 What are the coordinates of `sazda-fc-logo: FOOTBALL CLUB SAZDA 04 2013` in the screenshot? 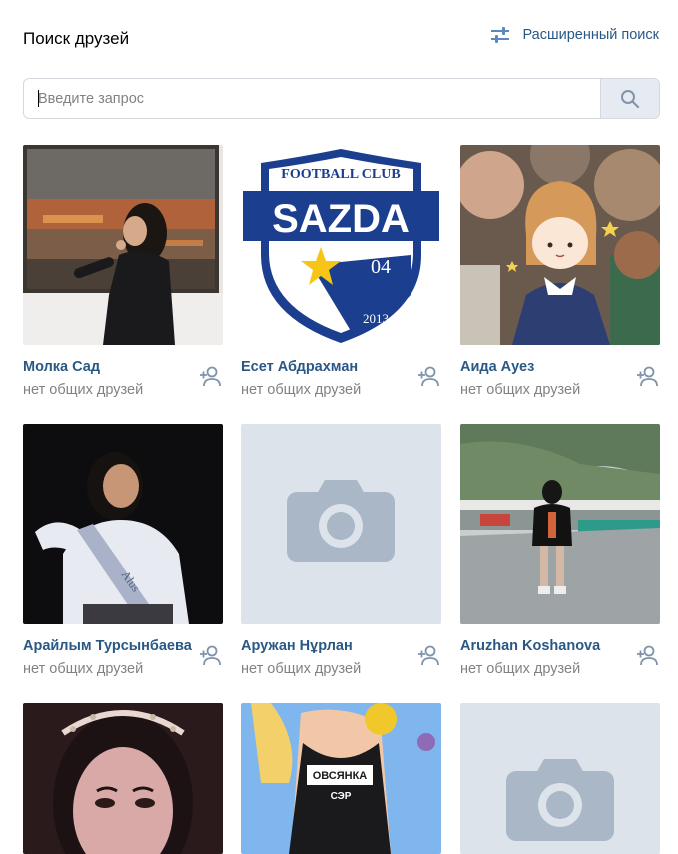 It's located at (341, 245).